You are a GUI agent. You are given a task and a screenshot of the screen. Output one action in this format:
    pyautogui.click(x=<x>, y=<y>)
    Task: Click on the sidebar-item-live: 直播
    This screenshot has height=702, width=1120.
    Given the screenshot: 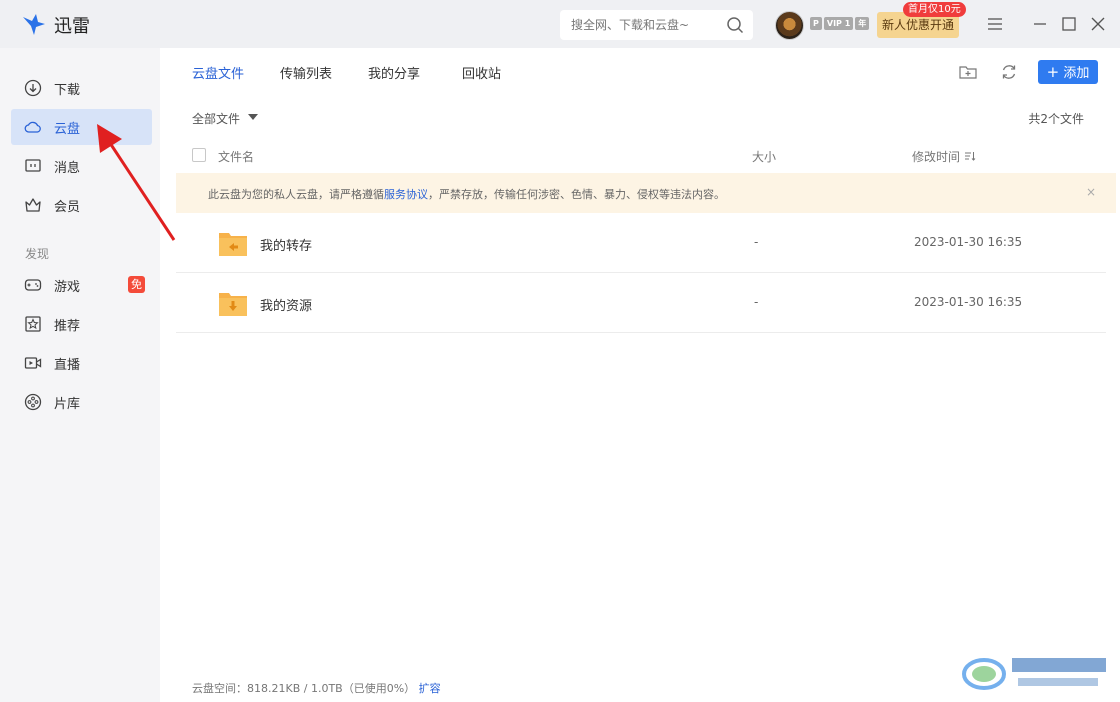 What is the action you would take?
    pyautogui.click(x=81, y=363)
    